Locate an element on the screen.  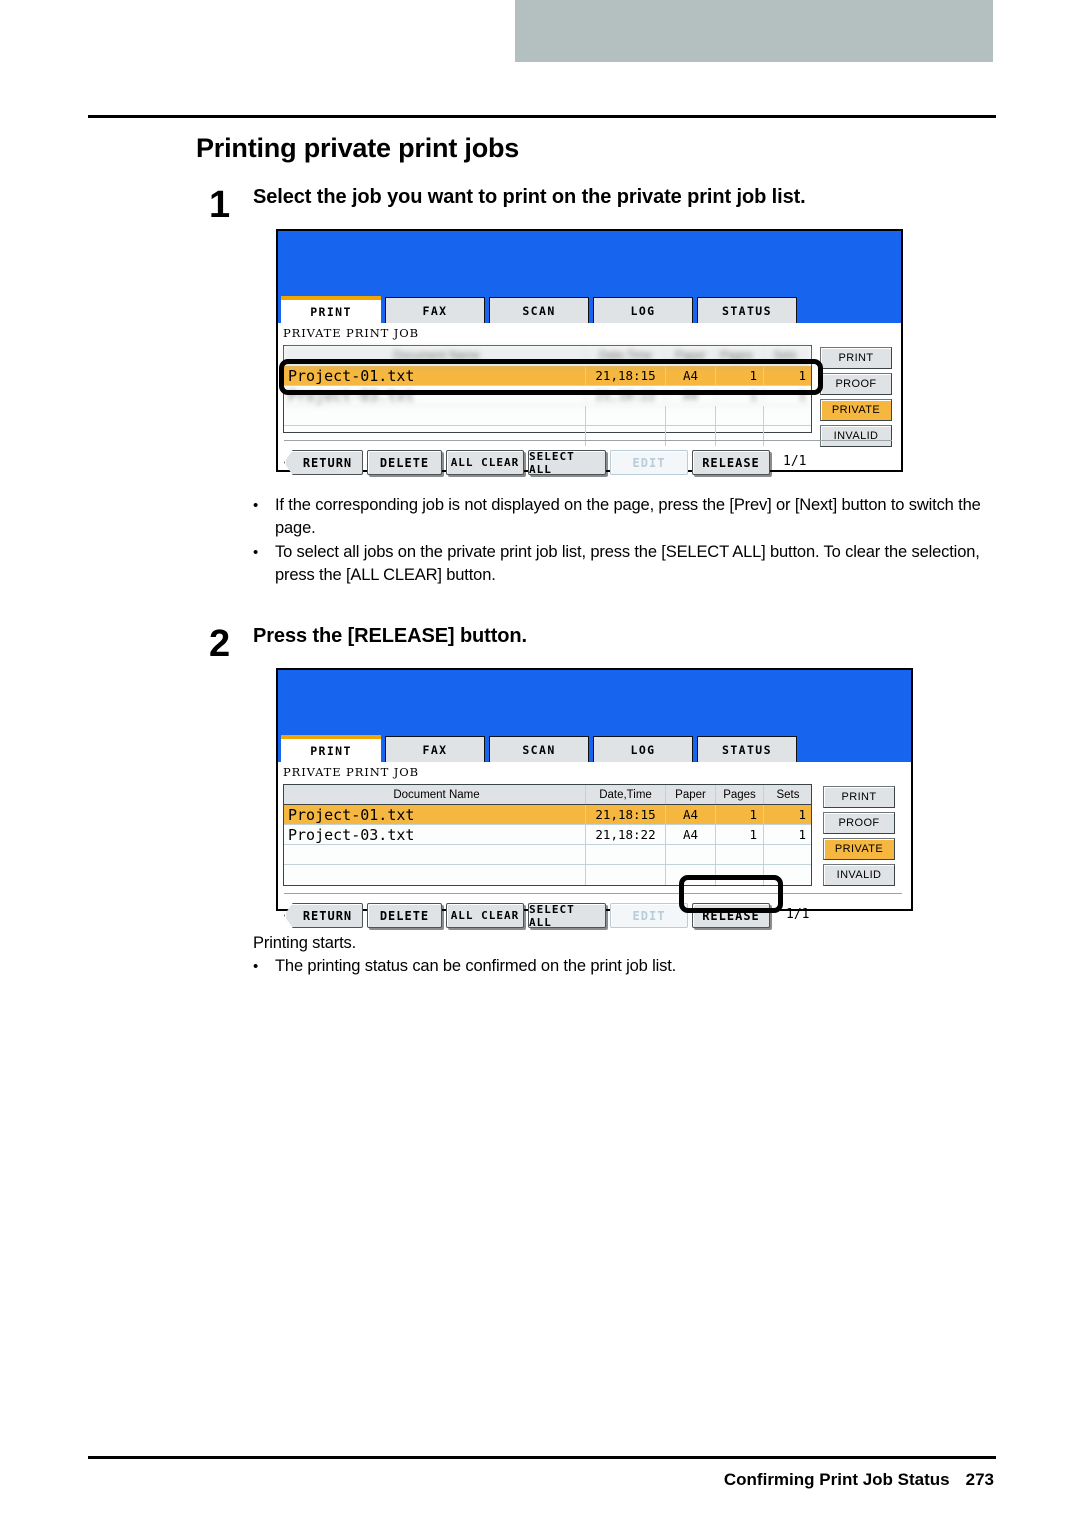
footer-section-title: Confirming Print Job Status is located at coordinates (836, 1479).